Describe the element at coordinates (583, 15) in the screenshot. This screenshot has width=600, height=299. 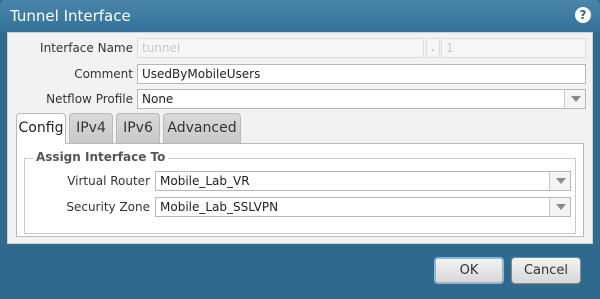
I see `help-icon: ?` at that location.